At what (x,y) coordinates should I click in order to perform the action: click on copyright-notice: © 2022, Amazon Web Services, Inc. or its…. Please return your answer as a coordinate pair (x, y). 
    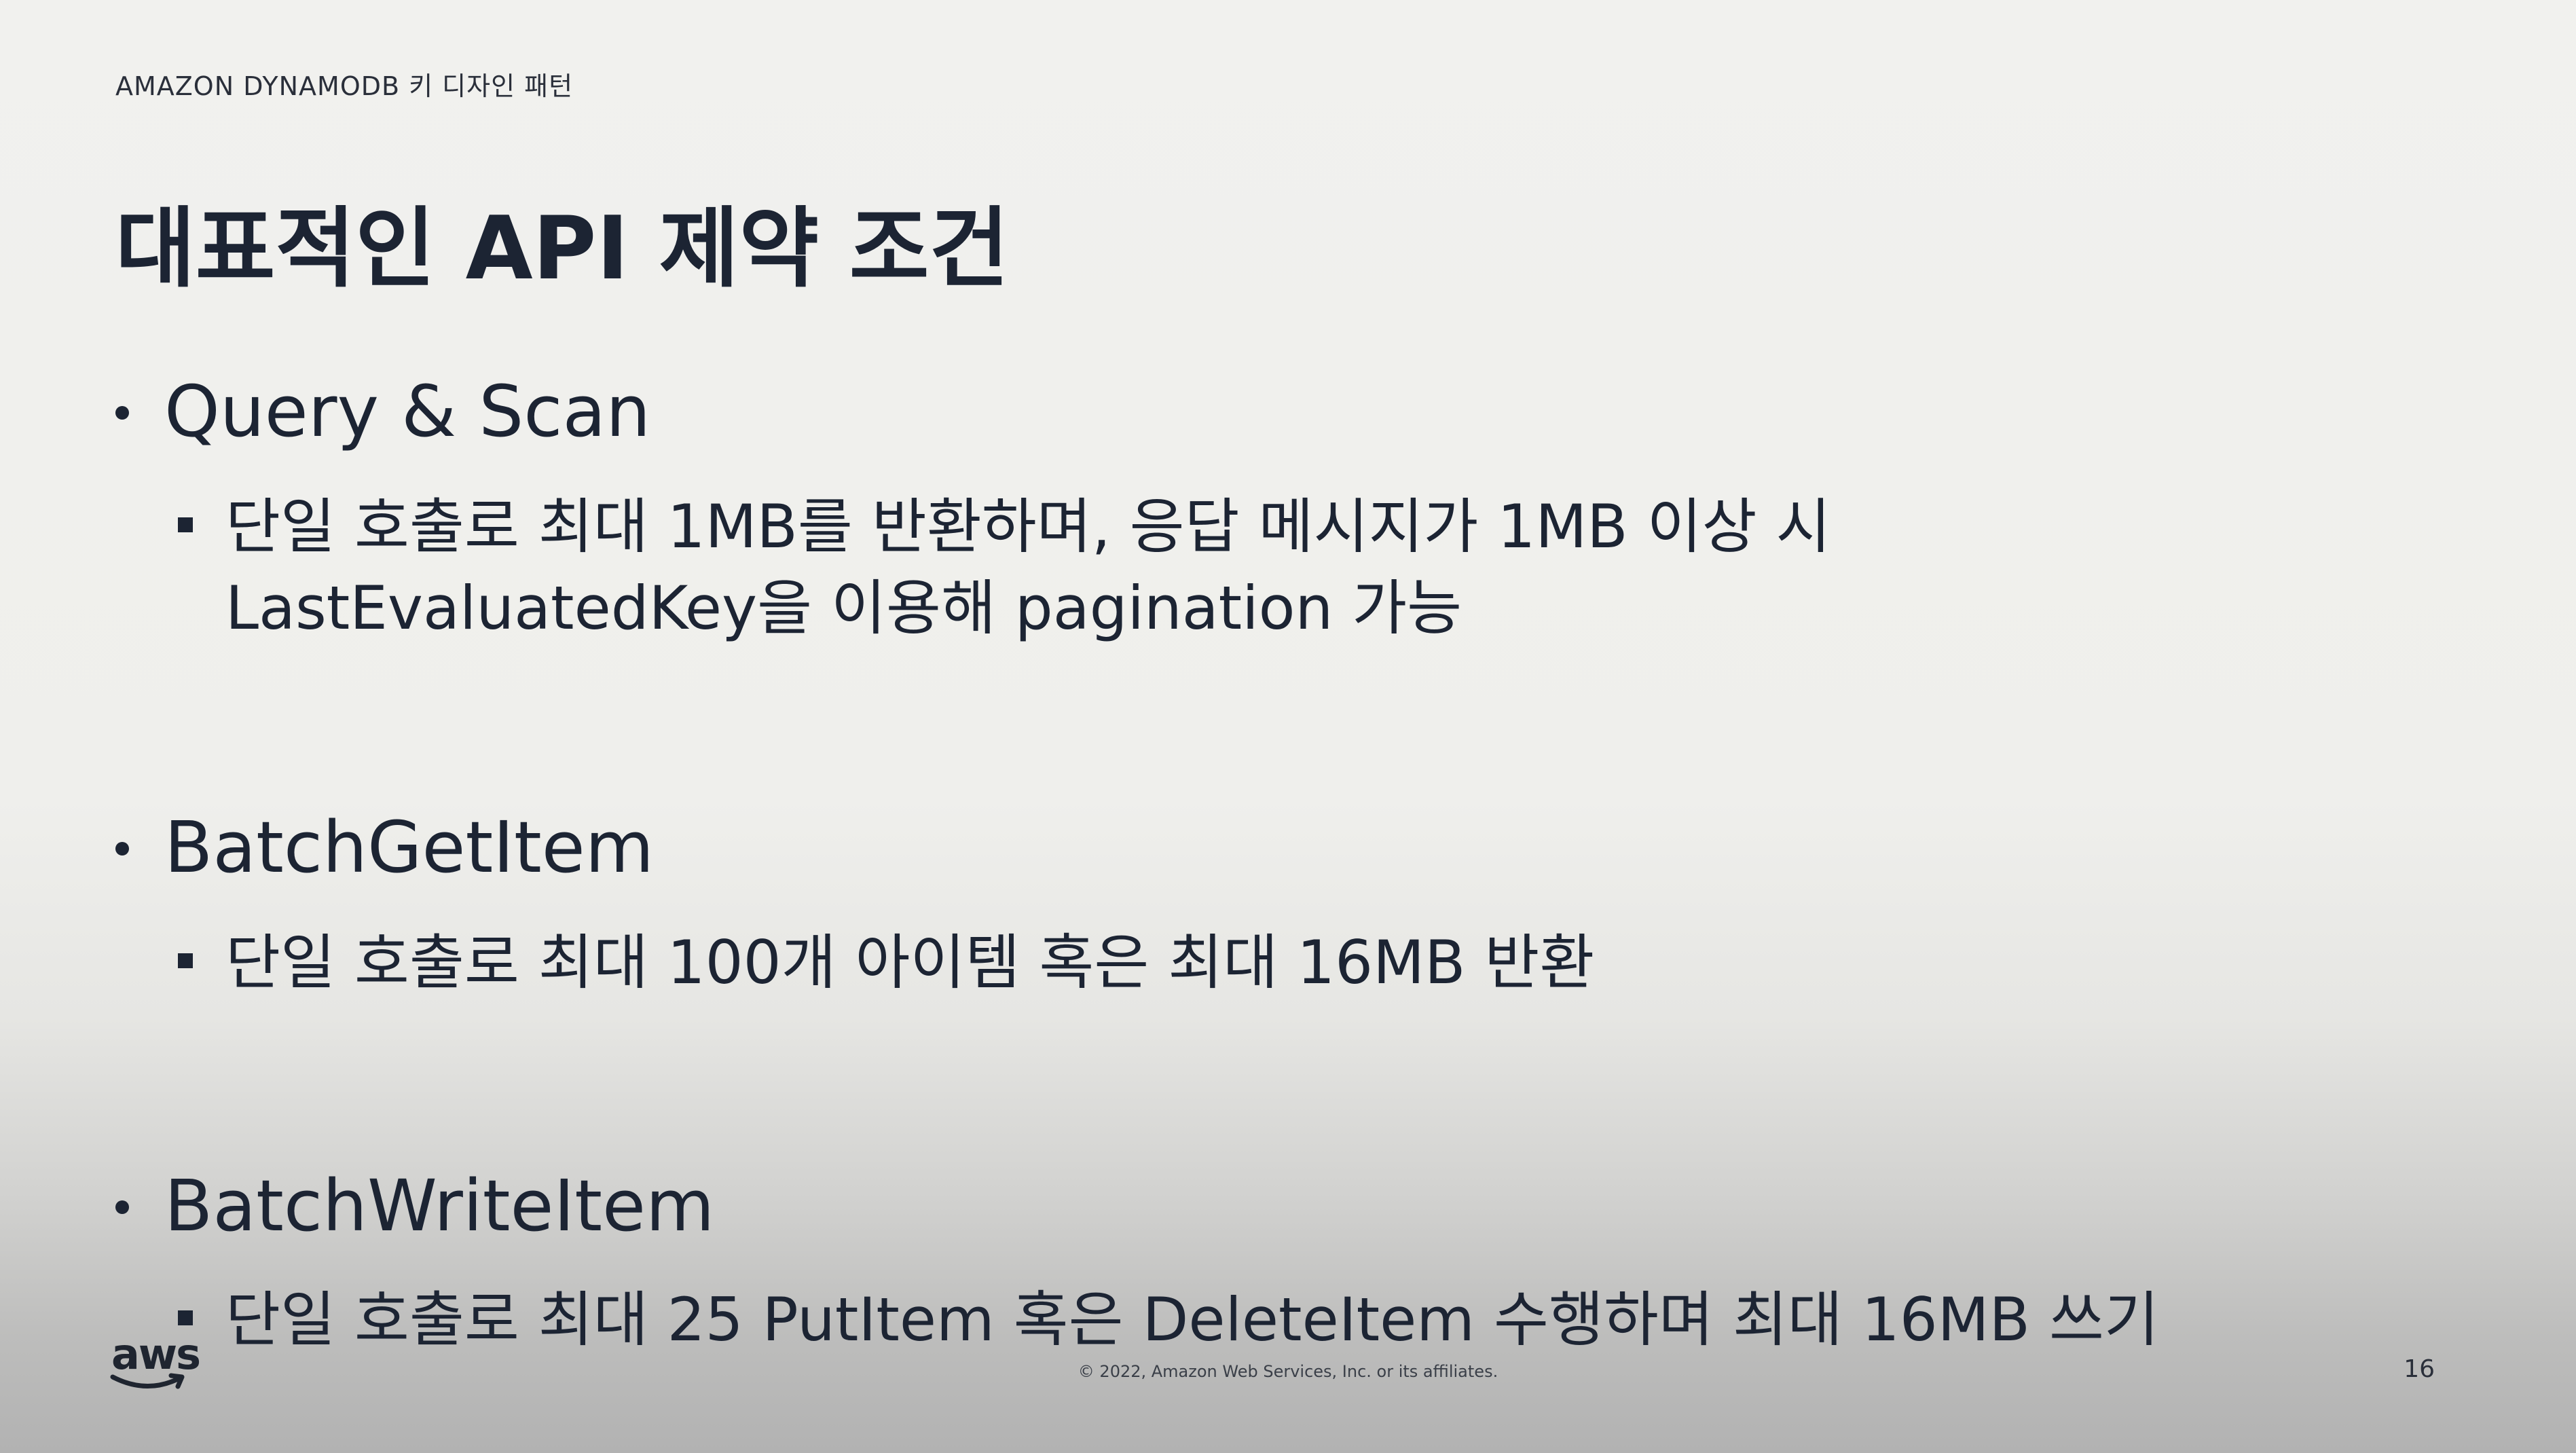
    Looking at the image, I should click on (1288, 1372).